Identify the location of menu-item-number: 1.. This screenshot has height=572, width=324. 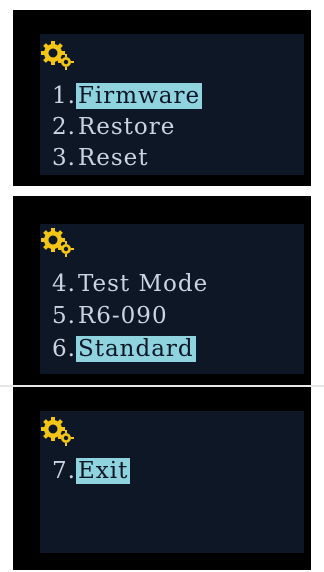
(64, 96).